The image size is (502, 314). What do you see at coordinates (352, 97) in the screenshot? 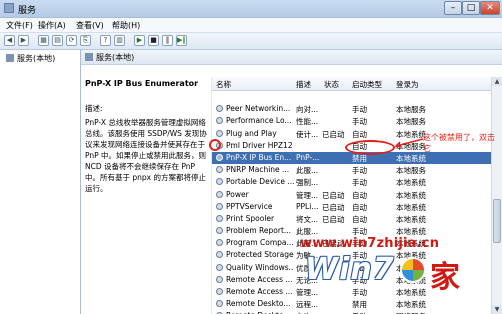
I see `table-row` at bounding box center [352, 97].